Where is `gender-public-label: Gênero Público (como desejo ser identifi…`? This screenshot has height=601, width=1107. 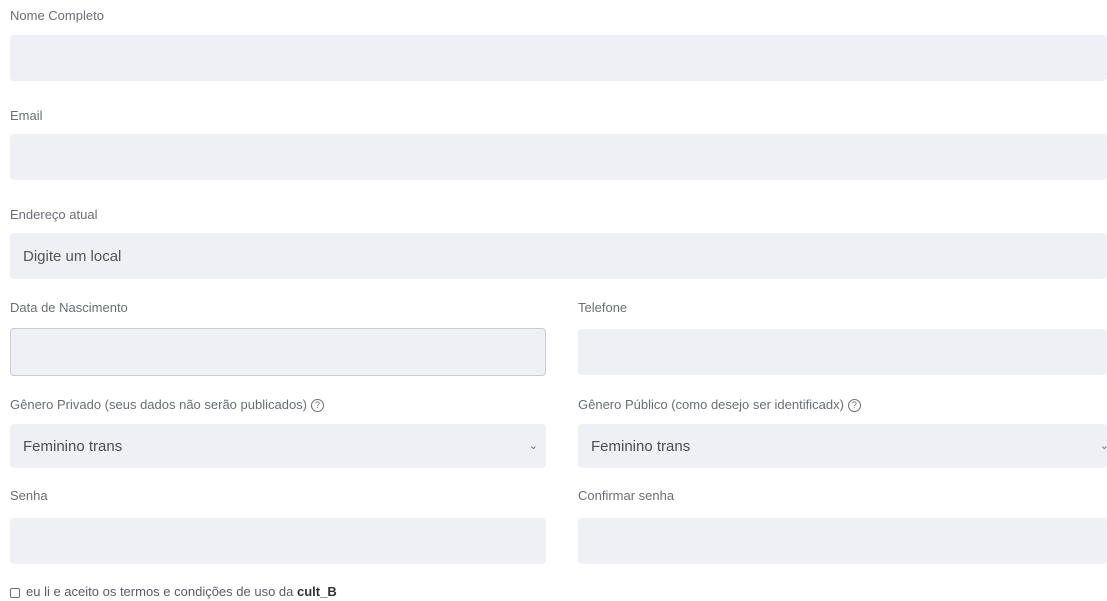
gender-public-label: Gênero Público (como desejo ser identifi… is located at coordinates (719, 404).